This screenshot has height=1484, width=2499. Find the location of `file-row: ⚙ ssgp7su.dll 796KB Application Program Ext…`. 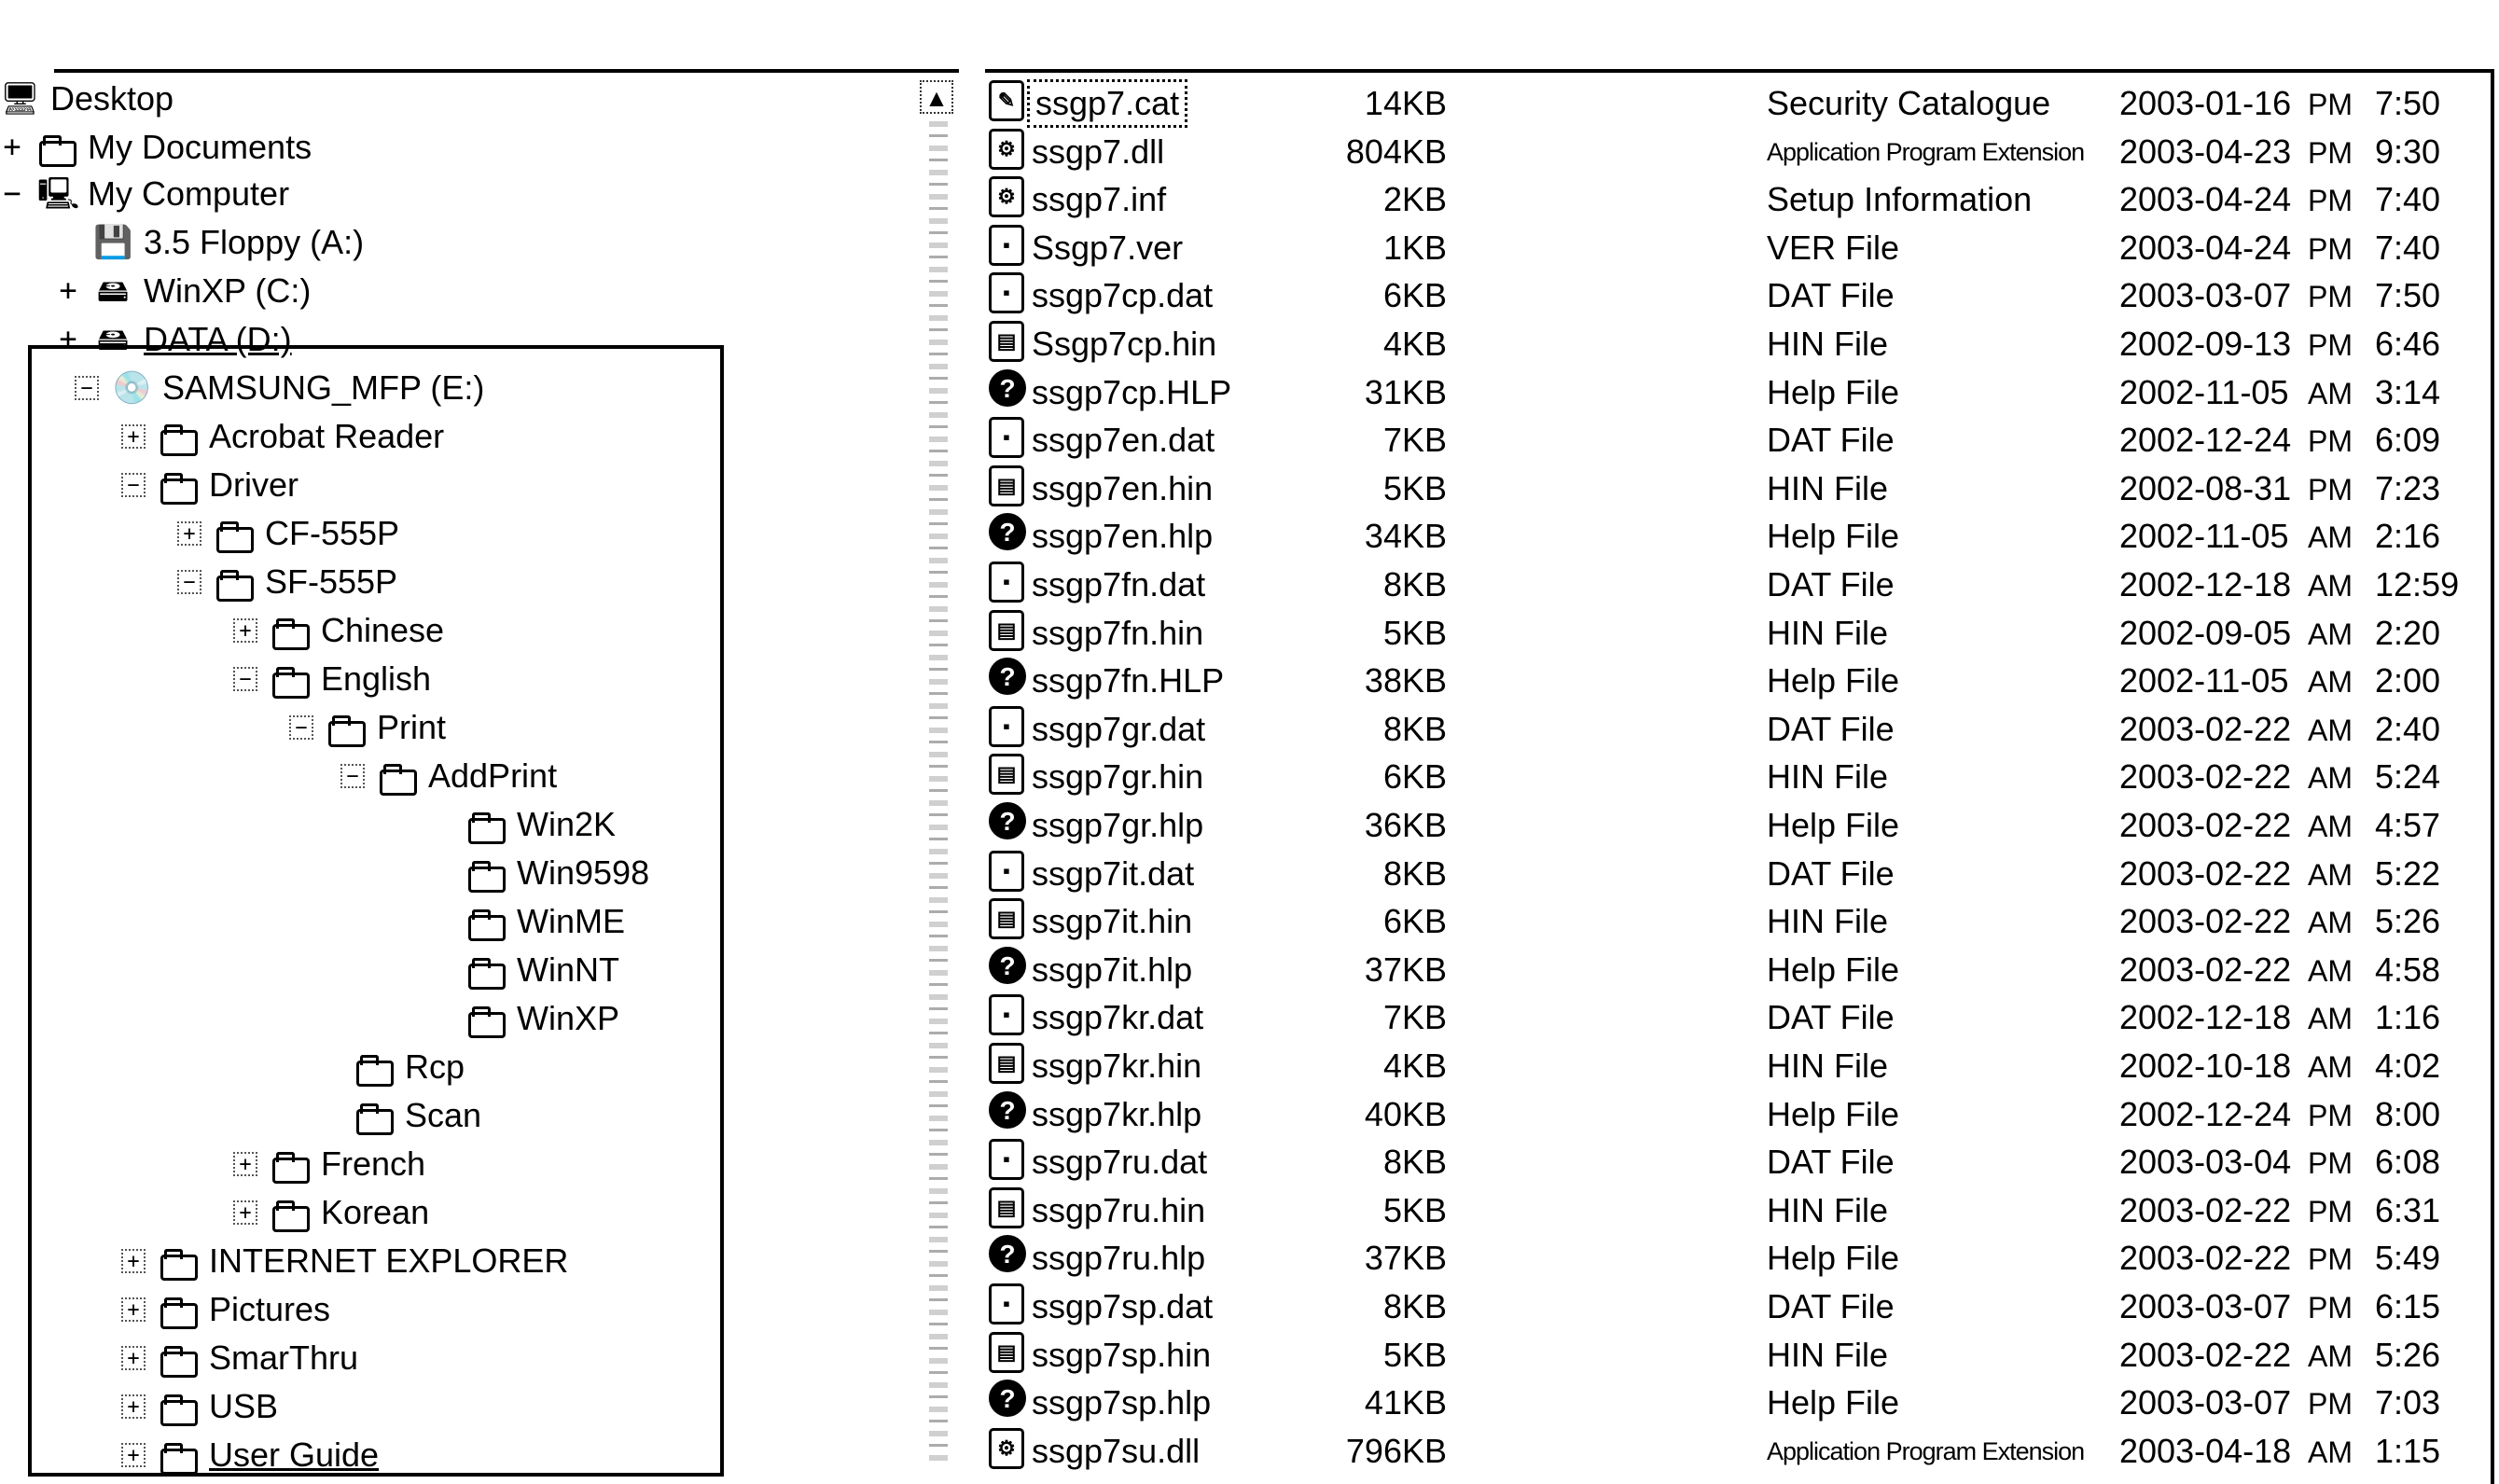

file-row: ⚙ ssgp7su.dll 796KB Application Program Ext… is located at coordinates (1736, 1450).